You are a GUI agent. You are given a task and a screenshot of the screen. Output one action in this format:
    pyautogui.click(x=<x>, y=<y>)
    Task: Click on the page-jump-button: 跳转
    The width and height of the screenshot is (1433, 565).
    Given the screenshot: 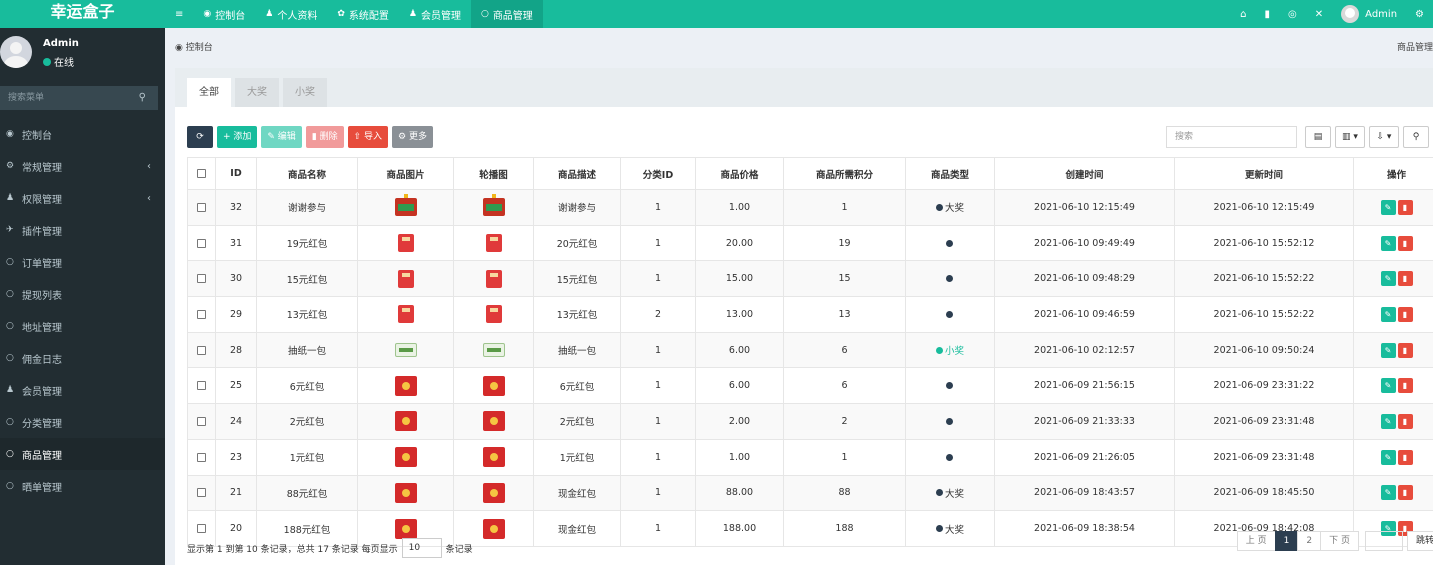 What is the action you would take?
    pyautogui.click(x=1419, y=541)
    